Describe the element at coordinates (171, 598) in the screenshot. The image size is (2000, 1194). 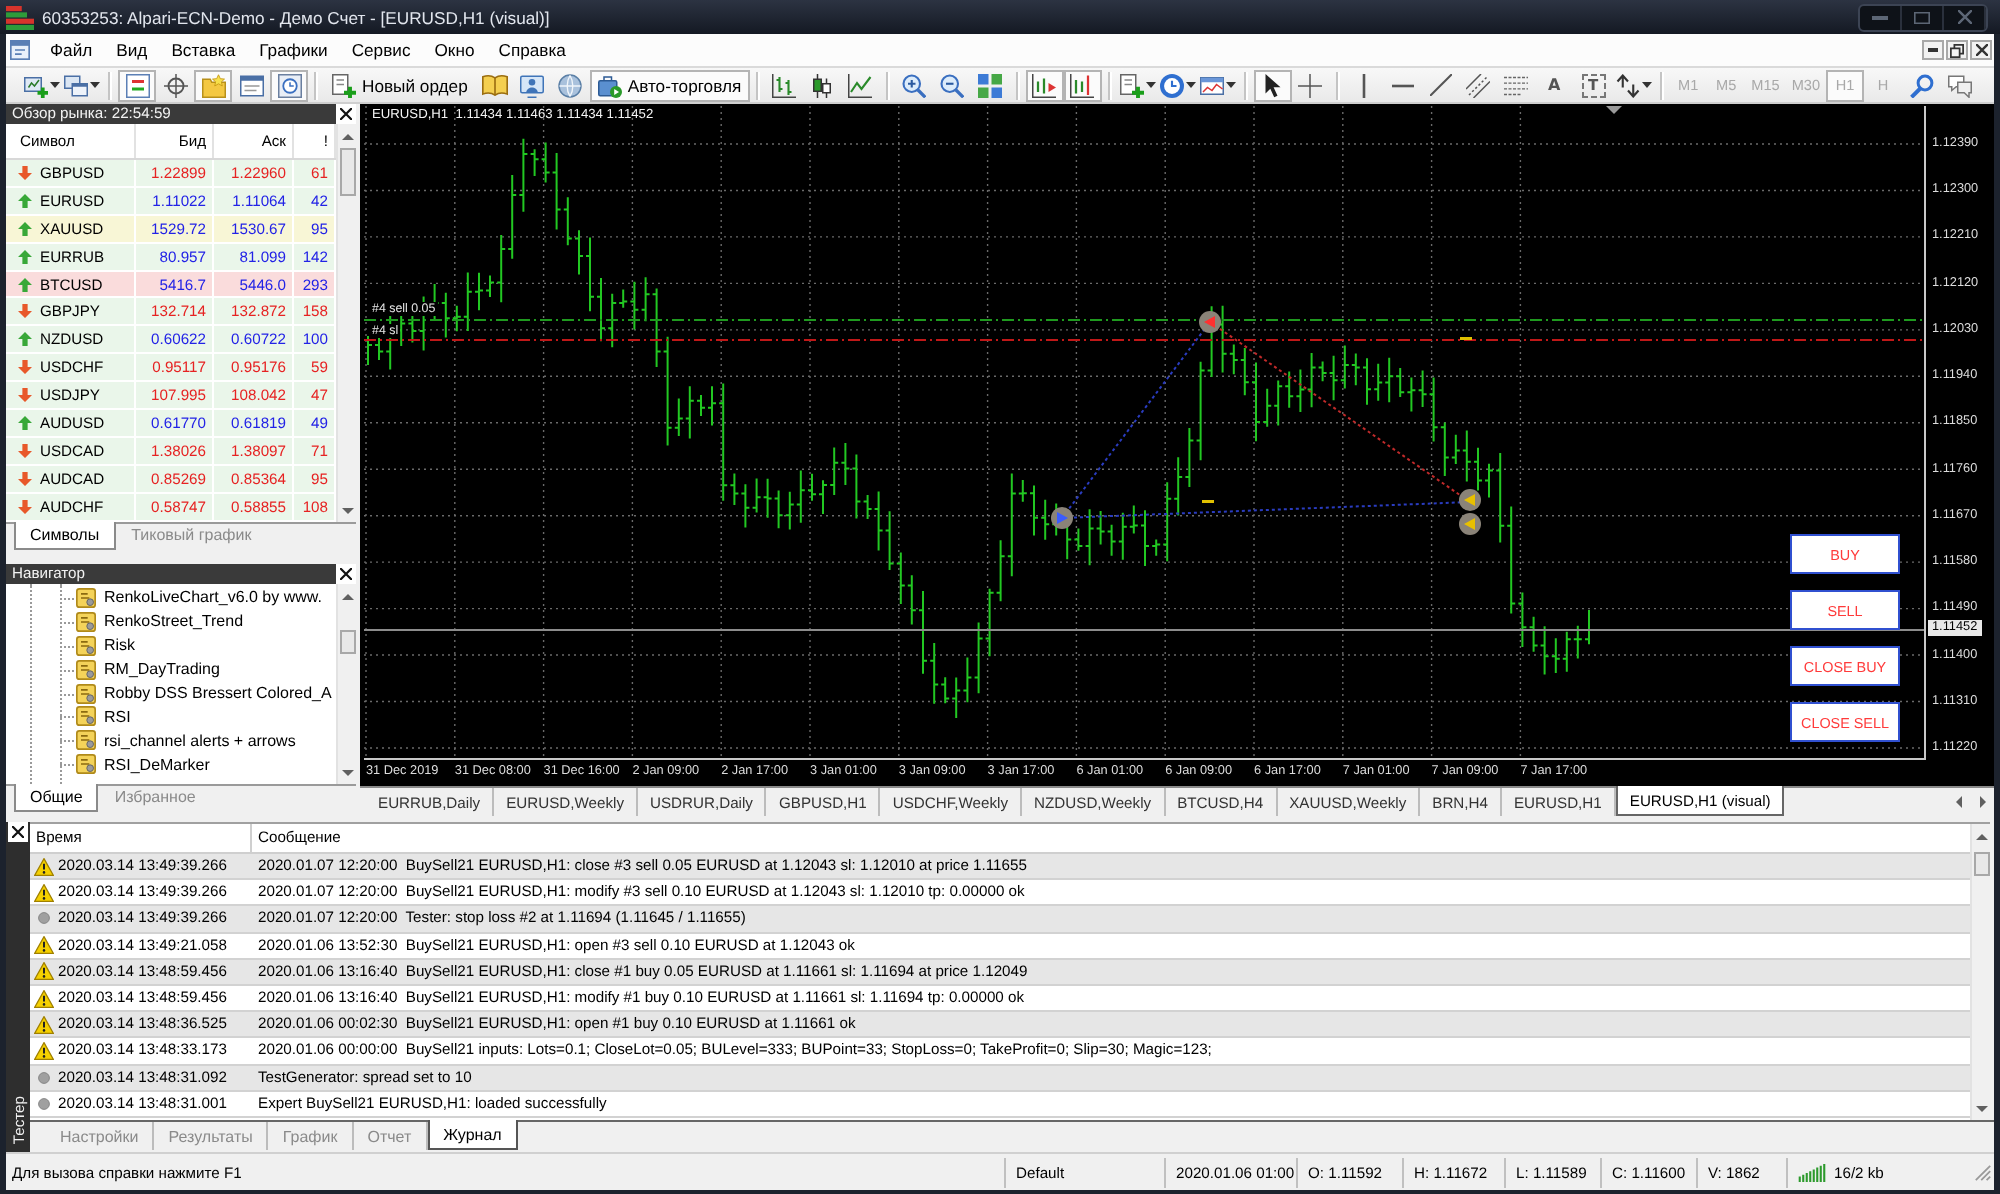
I see `navigator-item: RenkoLiveChart_v6.0 by www.` at that location.